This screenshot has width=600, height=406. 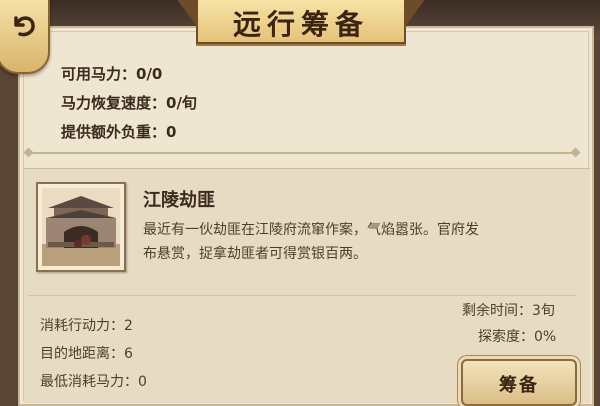 I want to click on description-line: 最近有一伙劫匪在江陵府流窜作案，气焰嚣张。官府发, so click(x=311, y=230).